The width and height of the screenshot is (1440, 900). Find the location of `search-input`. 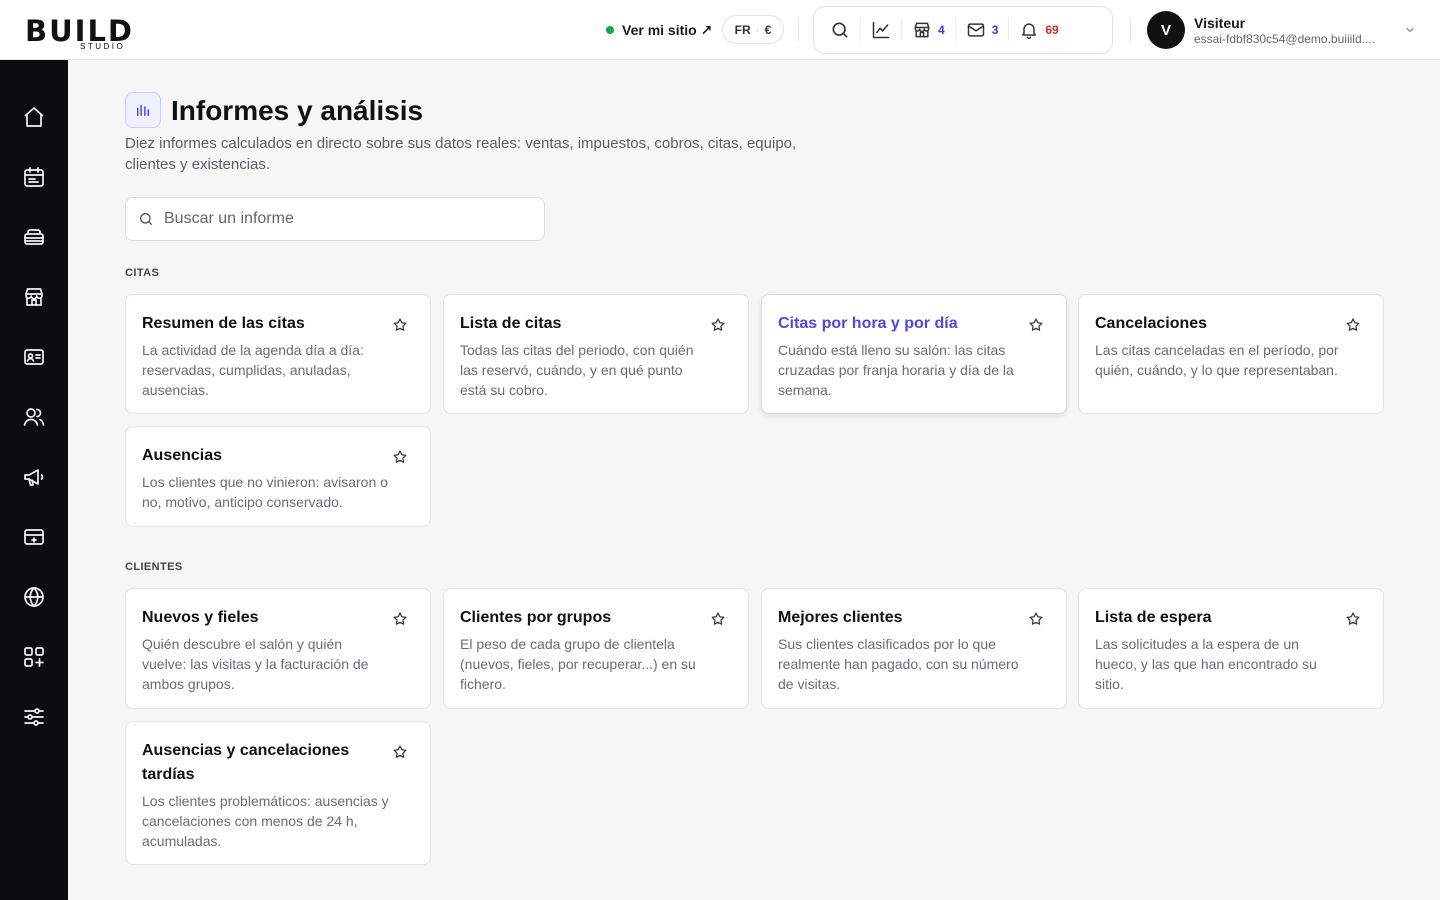

search-input is located at coordinates (344, 219).